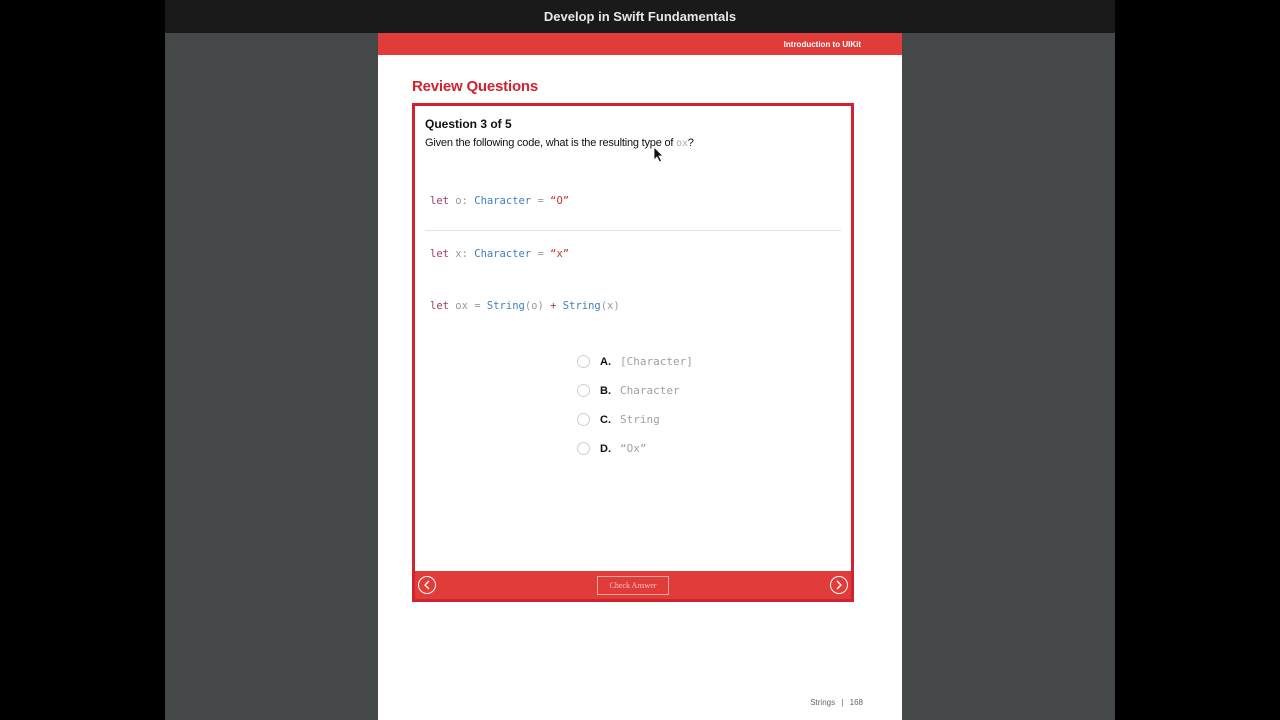 This screenshot has height=720, width=1280. Describe the element at coordinates (823, 702) in the screenshot. I see `footer-section: Strings` at that location.